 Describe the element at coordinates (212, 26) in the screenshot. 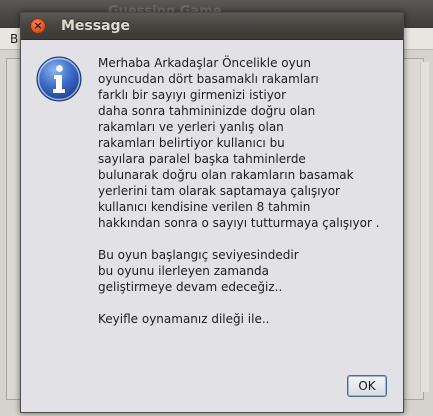

I see `dialog-titlebar: × Message` at that location.